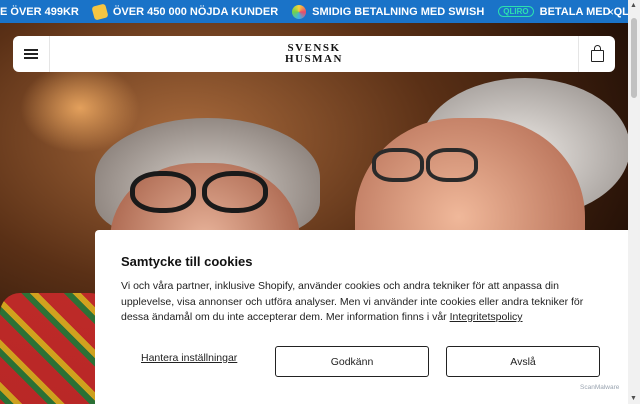 The image size is (640, 404). I want to click on shopping-bag-icon, so click(597, 53).